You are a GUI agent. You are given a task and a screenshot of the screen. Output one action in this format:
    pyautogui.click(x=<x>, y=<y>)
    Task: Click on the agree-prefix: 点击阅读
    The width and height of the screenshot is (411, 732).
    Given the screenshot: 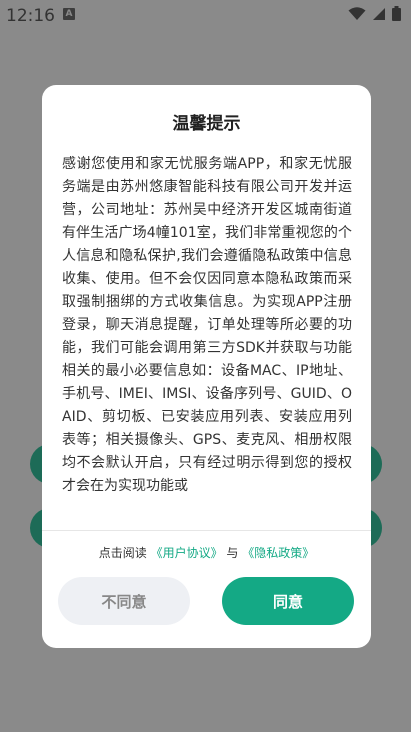 What is the action you would take?
    pyautogui.click(x=122, y=553)
    